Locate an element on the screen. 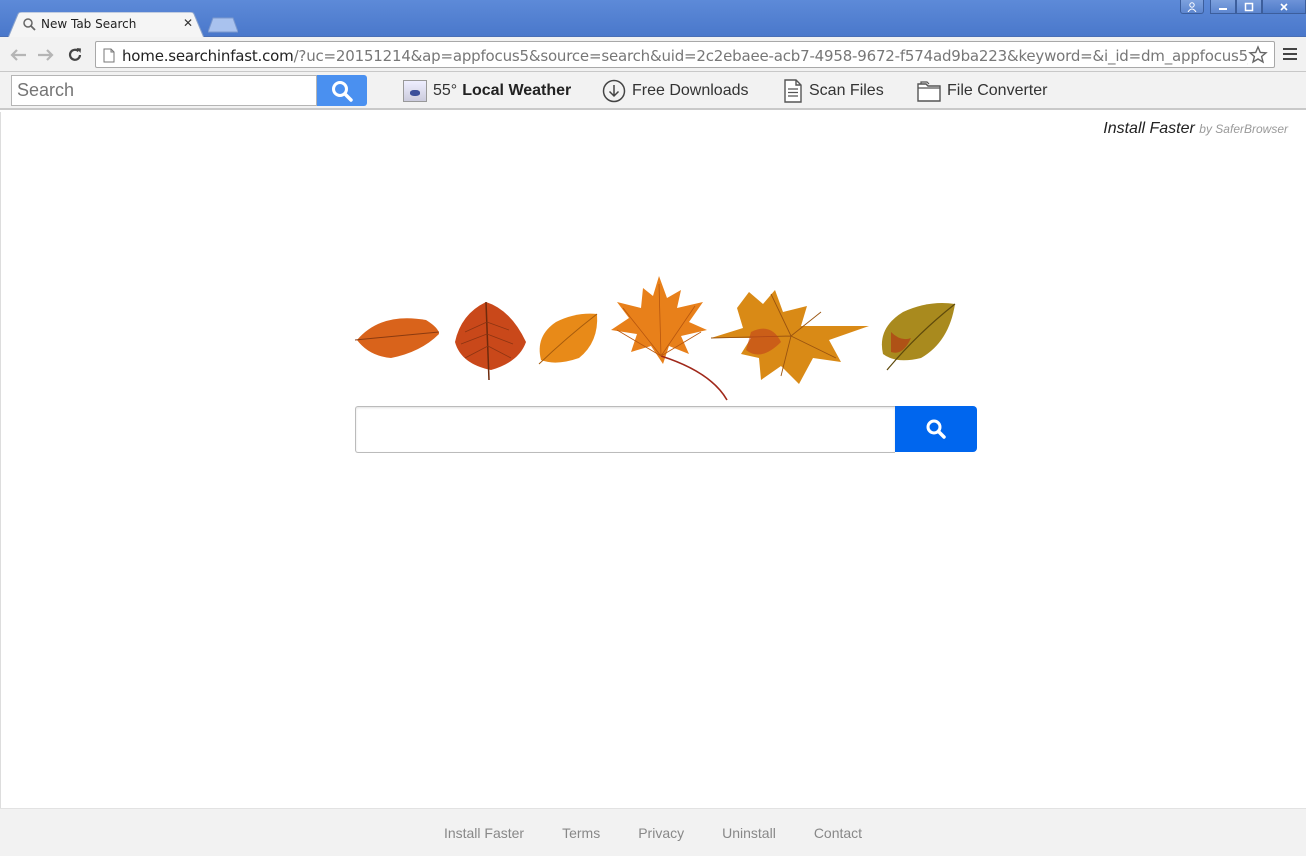 The height and width of the screenshot is (856, 1306). local-weather-link: 55° Local Weather is located at coordinates (487, 91).